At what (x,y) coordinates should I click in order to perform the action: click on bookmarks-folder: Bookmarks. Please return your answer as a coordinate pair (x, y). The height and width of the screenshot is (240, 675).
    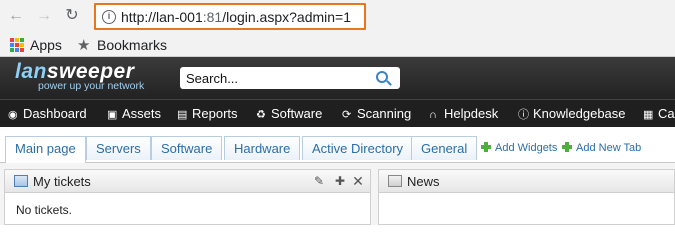
    Looking at the image, I should click on (132, 45).